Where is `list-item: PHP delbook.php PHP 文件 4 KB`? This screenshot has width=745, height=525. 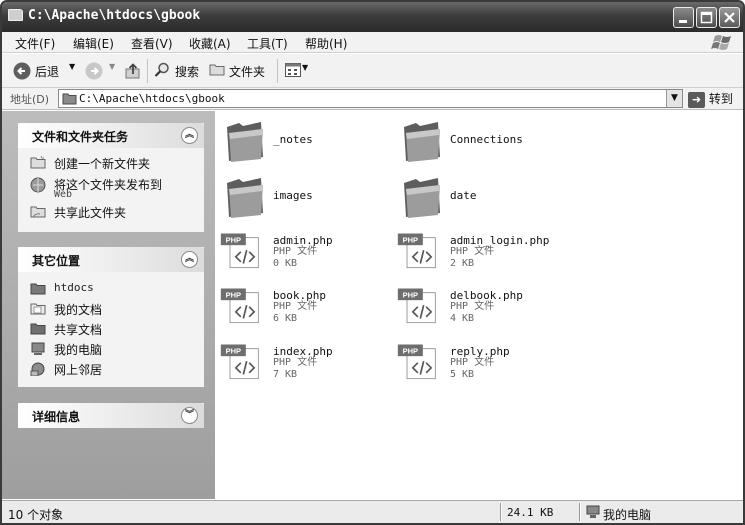 list-item: PHP delbook.php PHP 文件 4 KB is located at coordinates (482, 308).